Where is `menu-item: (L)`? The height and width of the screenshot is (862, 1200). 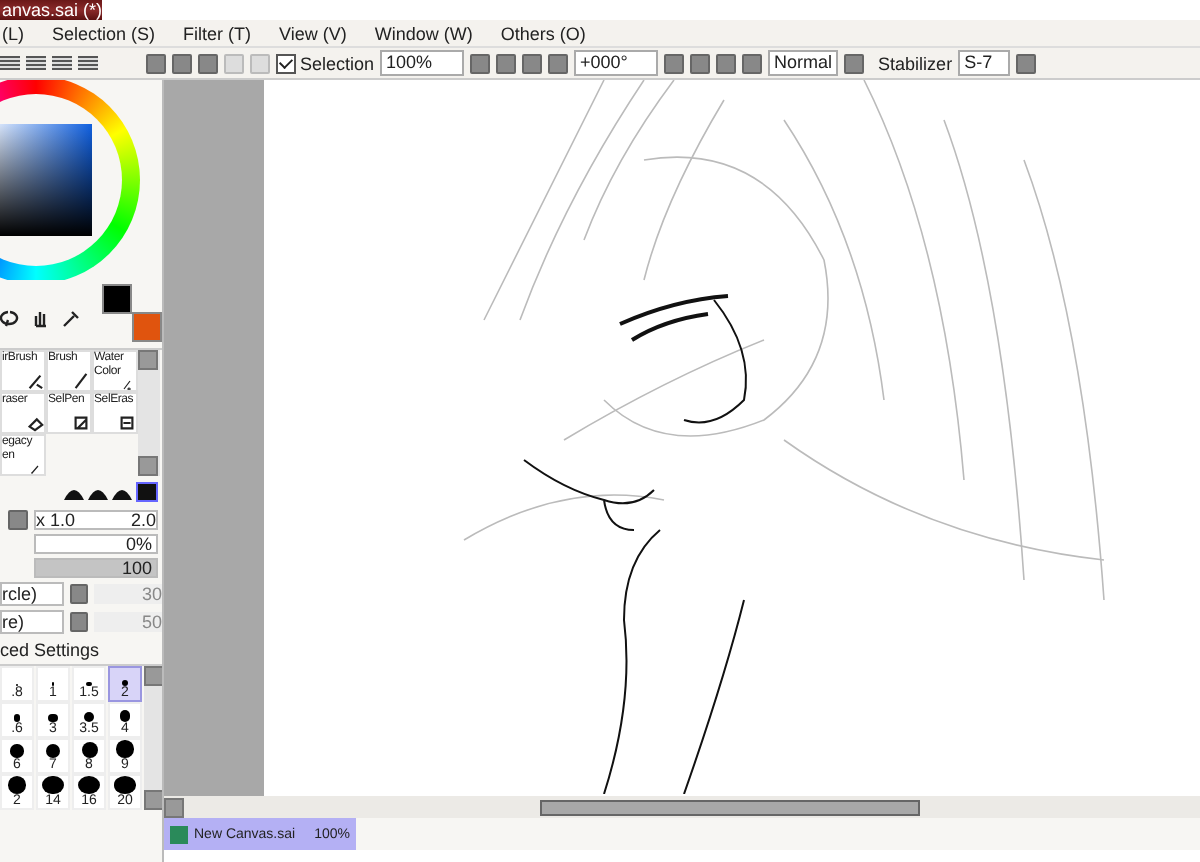
menu-item: (L) is located at coordinates (13, 33).